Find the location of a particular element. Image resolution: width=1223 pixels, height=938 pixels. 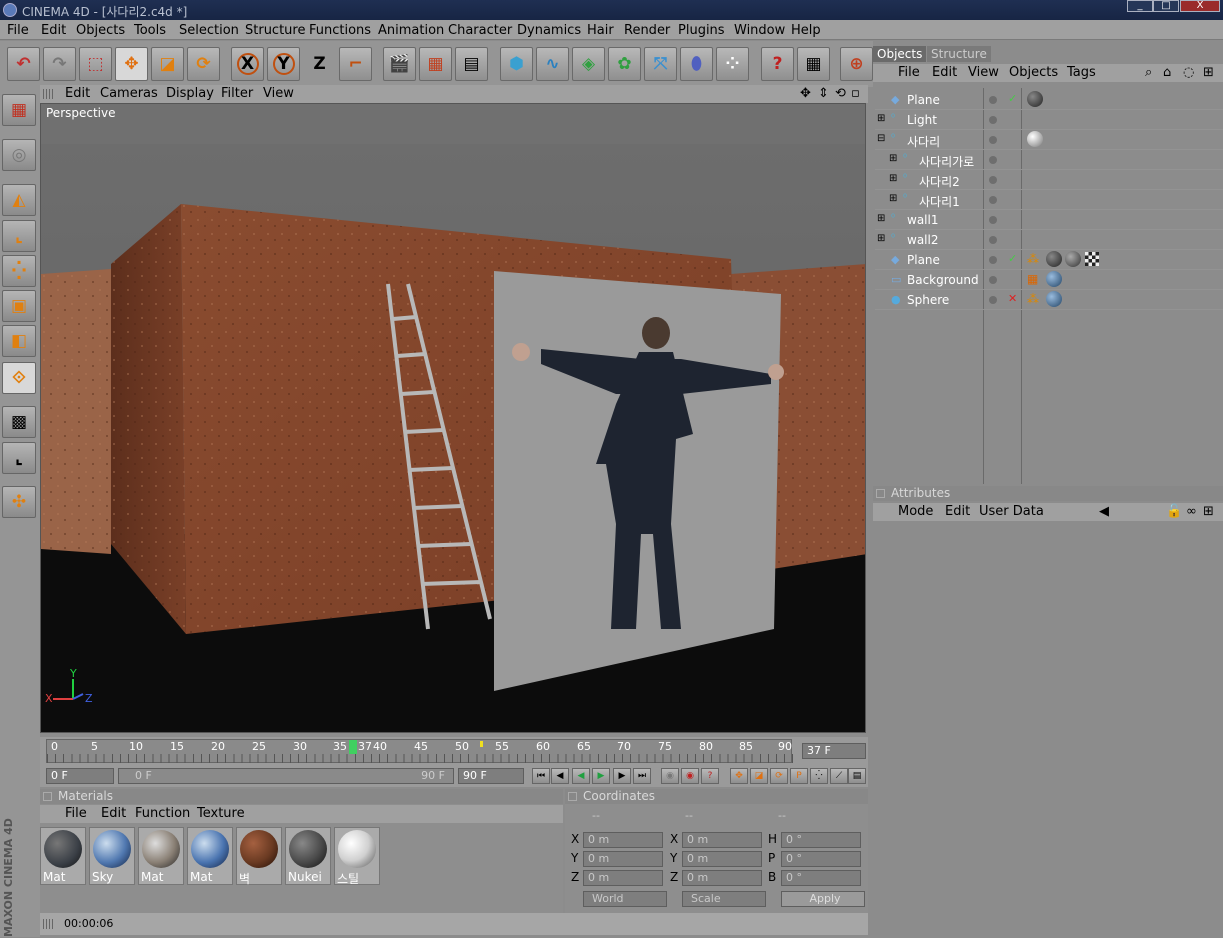

vp-menu-view: View is located at coordinates (278, 93).